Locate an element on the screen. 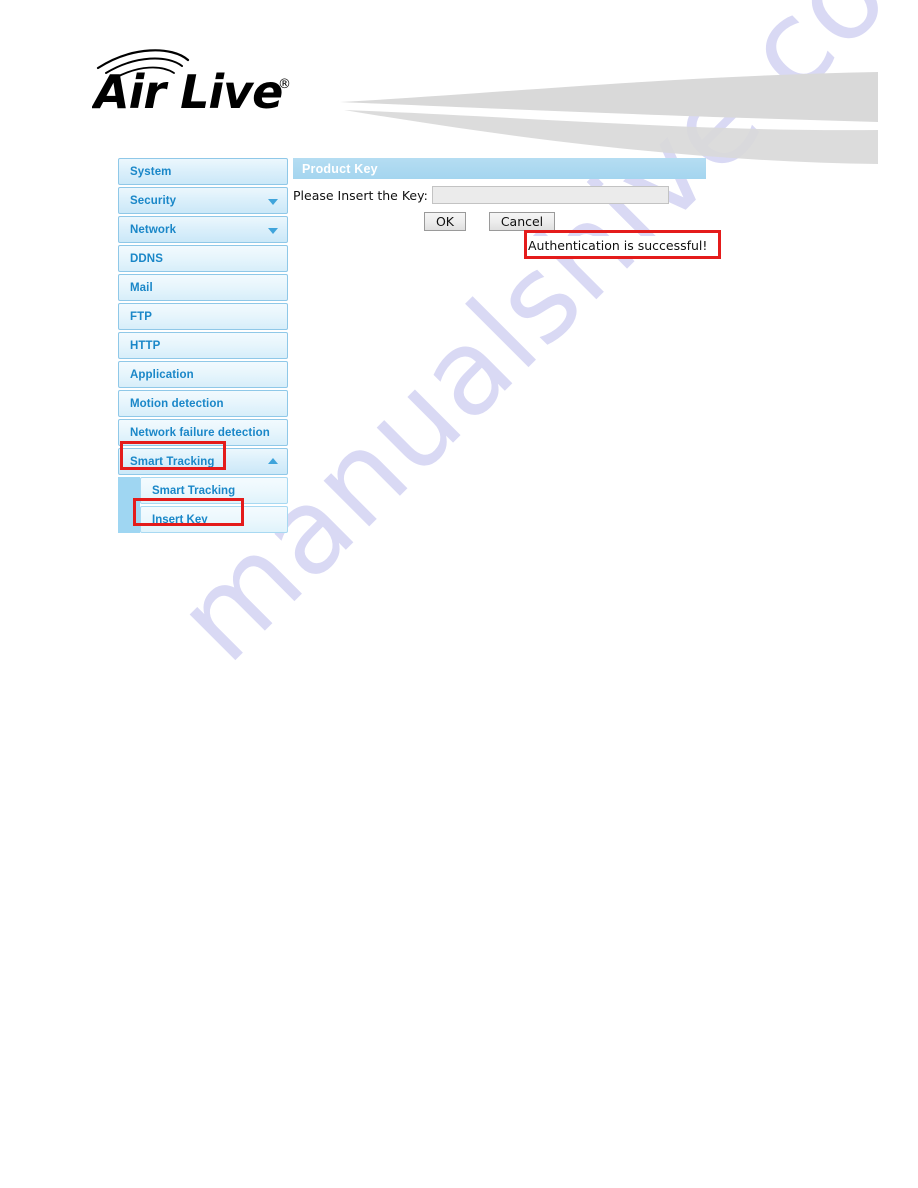  sidebar-item-ftp: FTP is located at coordinates (203, 316).